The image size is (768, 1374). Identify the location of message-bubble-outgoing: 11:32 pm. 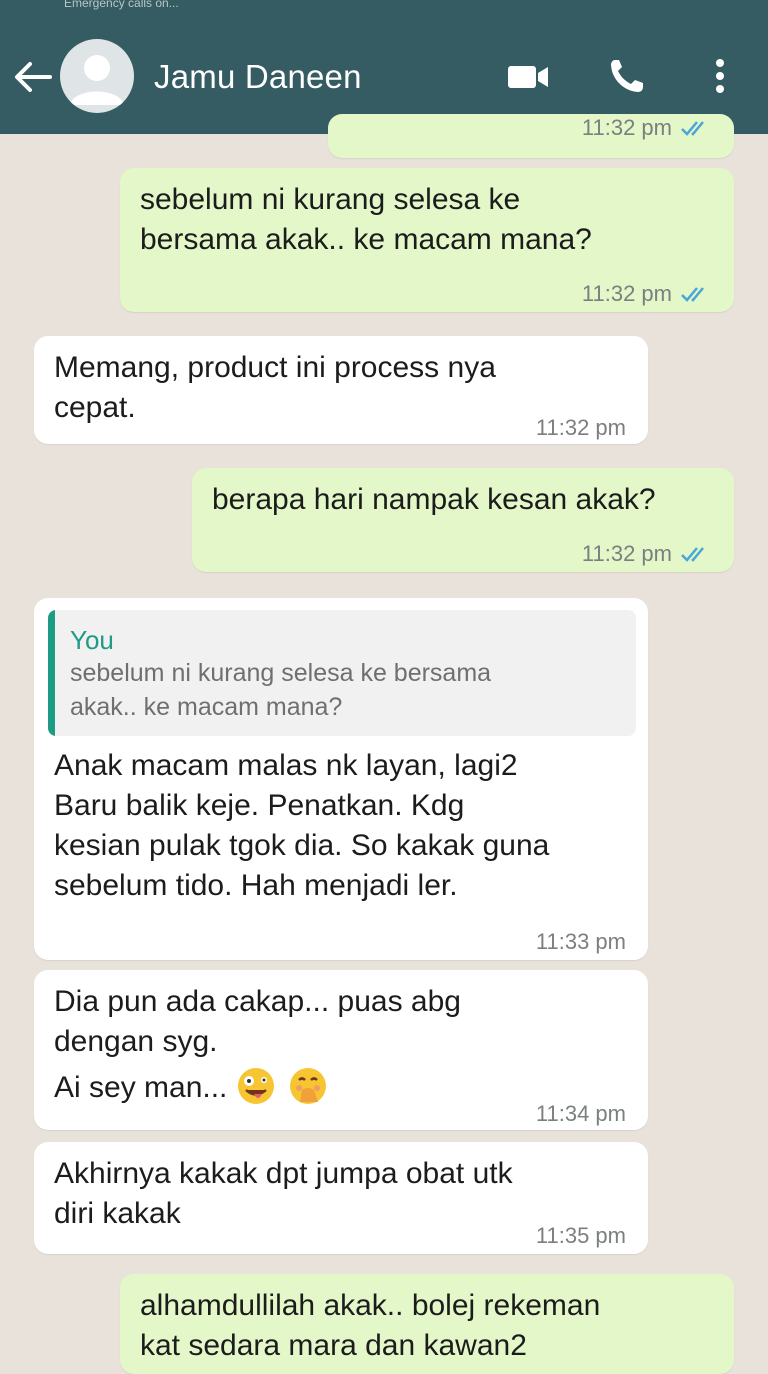
(531, 136).